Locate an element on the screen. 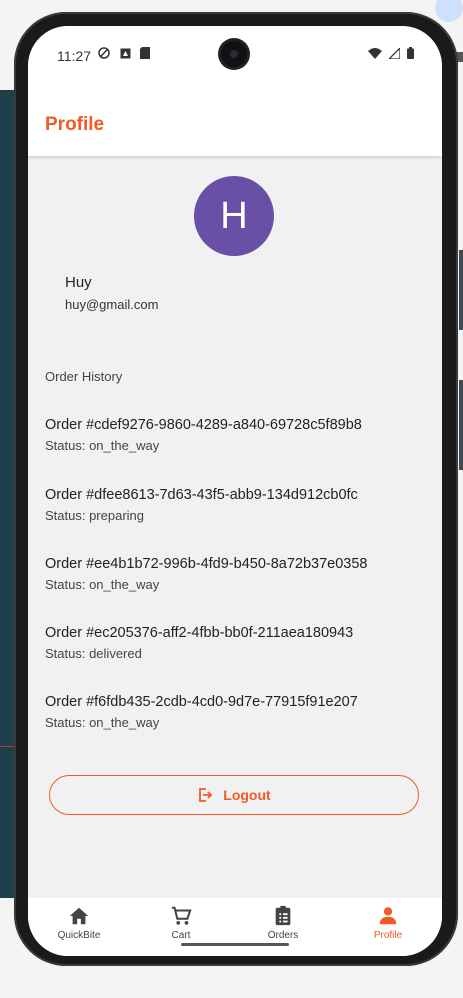  home-icon is located at coordinates (79, 916).